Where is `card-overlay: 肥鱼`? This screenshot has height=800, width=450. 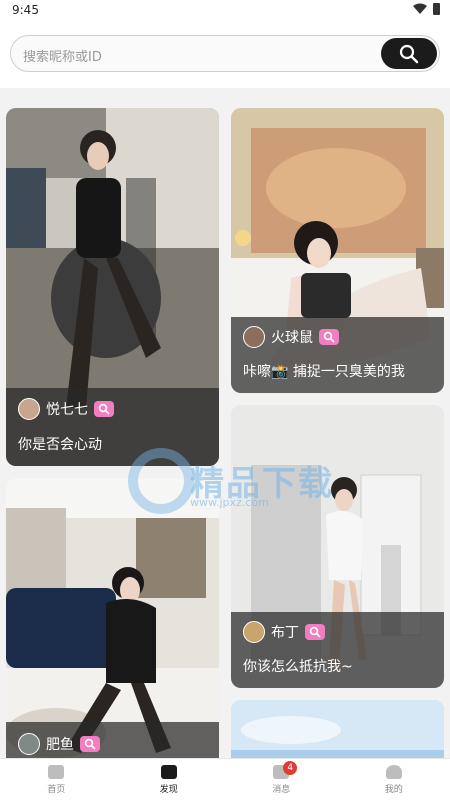
card-overlay: 肥鱼 is located at coordinates (112, 740).